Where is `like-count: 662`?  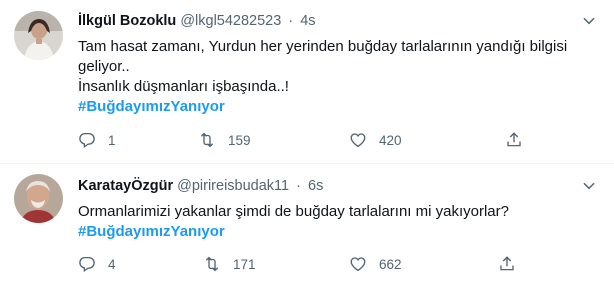
like-count: 662 is located at coordinates (390, 264).